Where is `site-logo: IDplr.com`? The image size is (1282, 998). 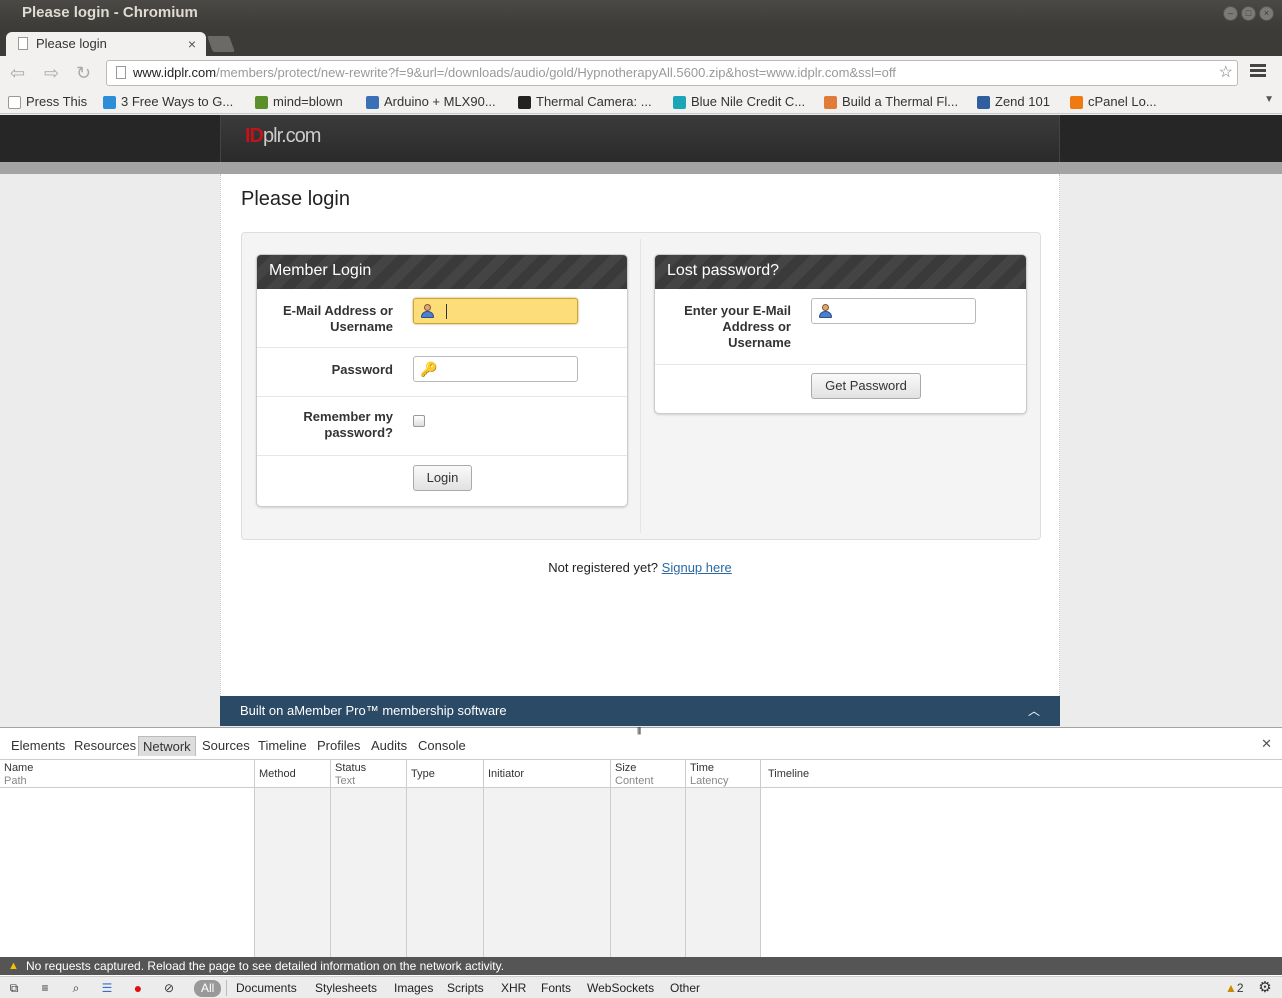
site-logo: IDplr.com is located at coordinates (283, 136).